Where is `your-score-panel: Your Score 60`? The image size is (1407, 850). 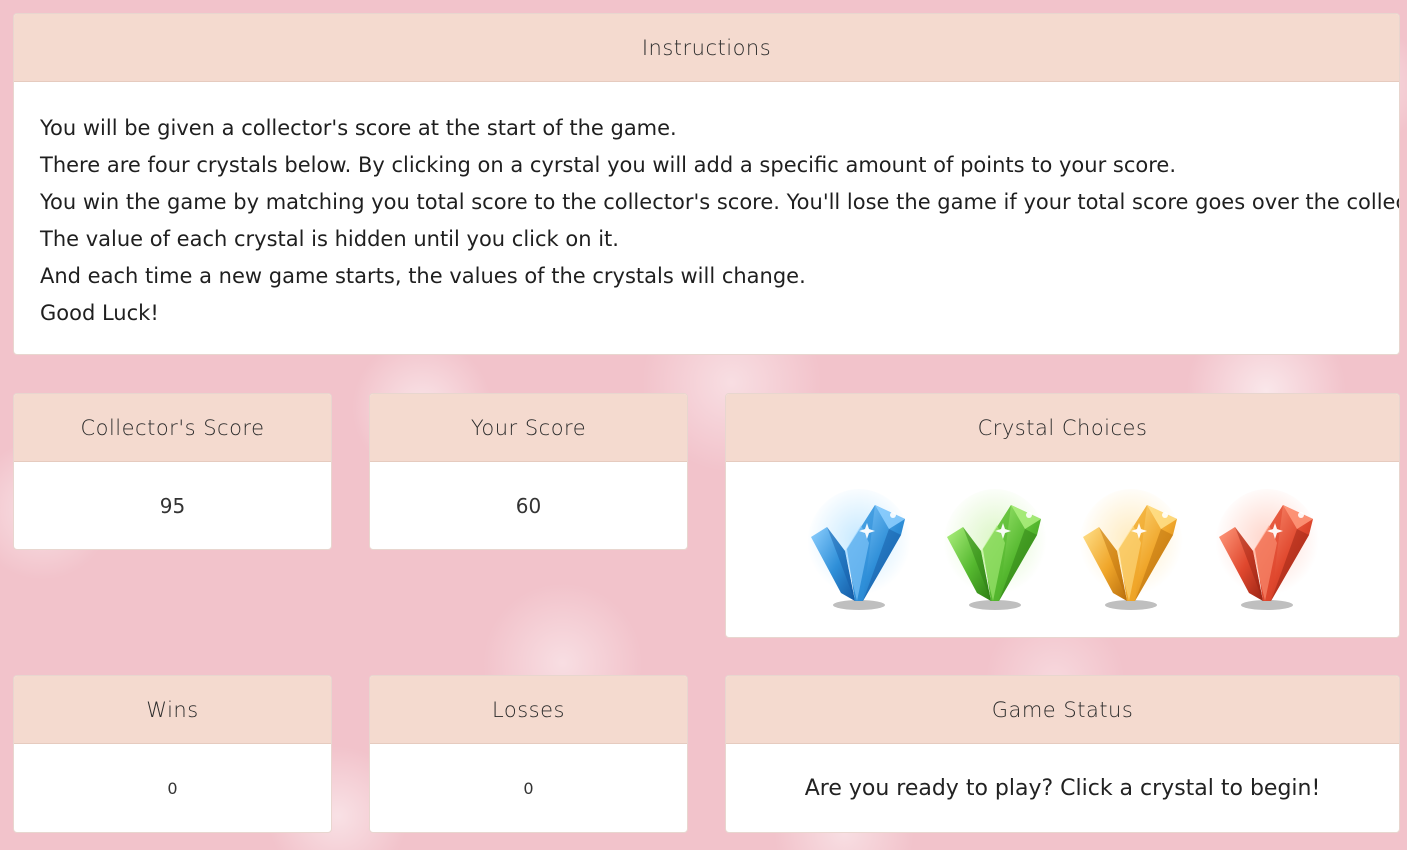 your-score-panel: Your Score 60 is located at coordinates (528, 471).